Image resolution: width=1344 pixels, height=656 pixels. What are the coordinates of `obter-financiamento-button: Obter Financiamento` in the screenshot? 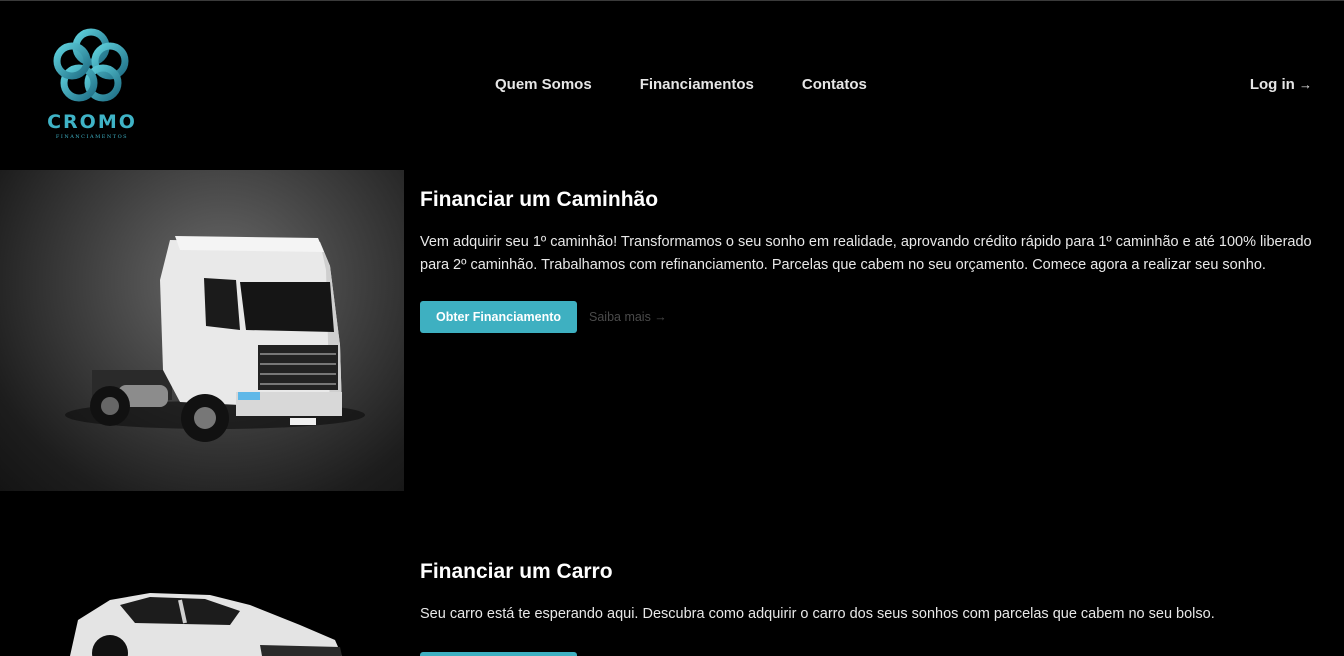 It's located at (498, 317).